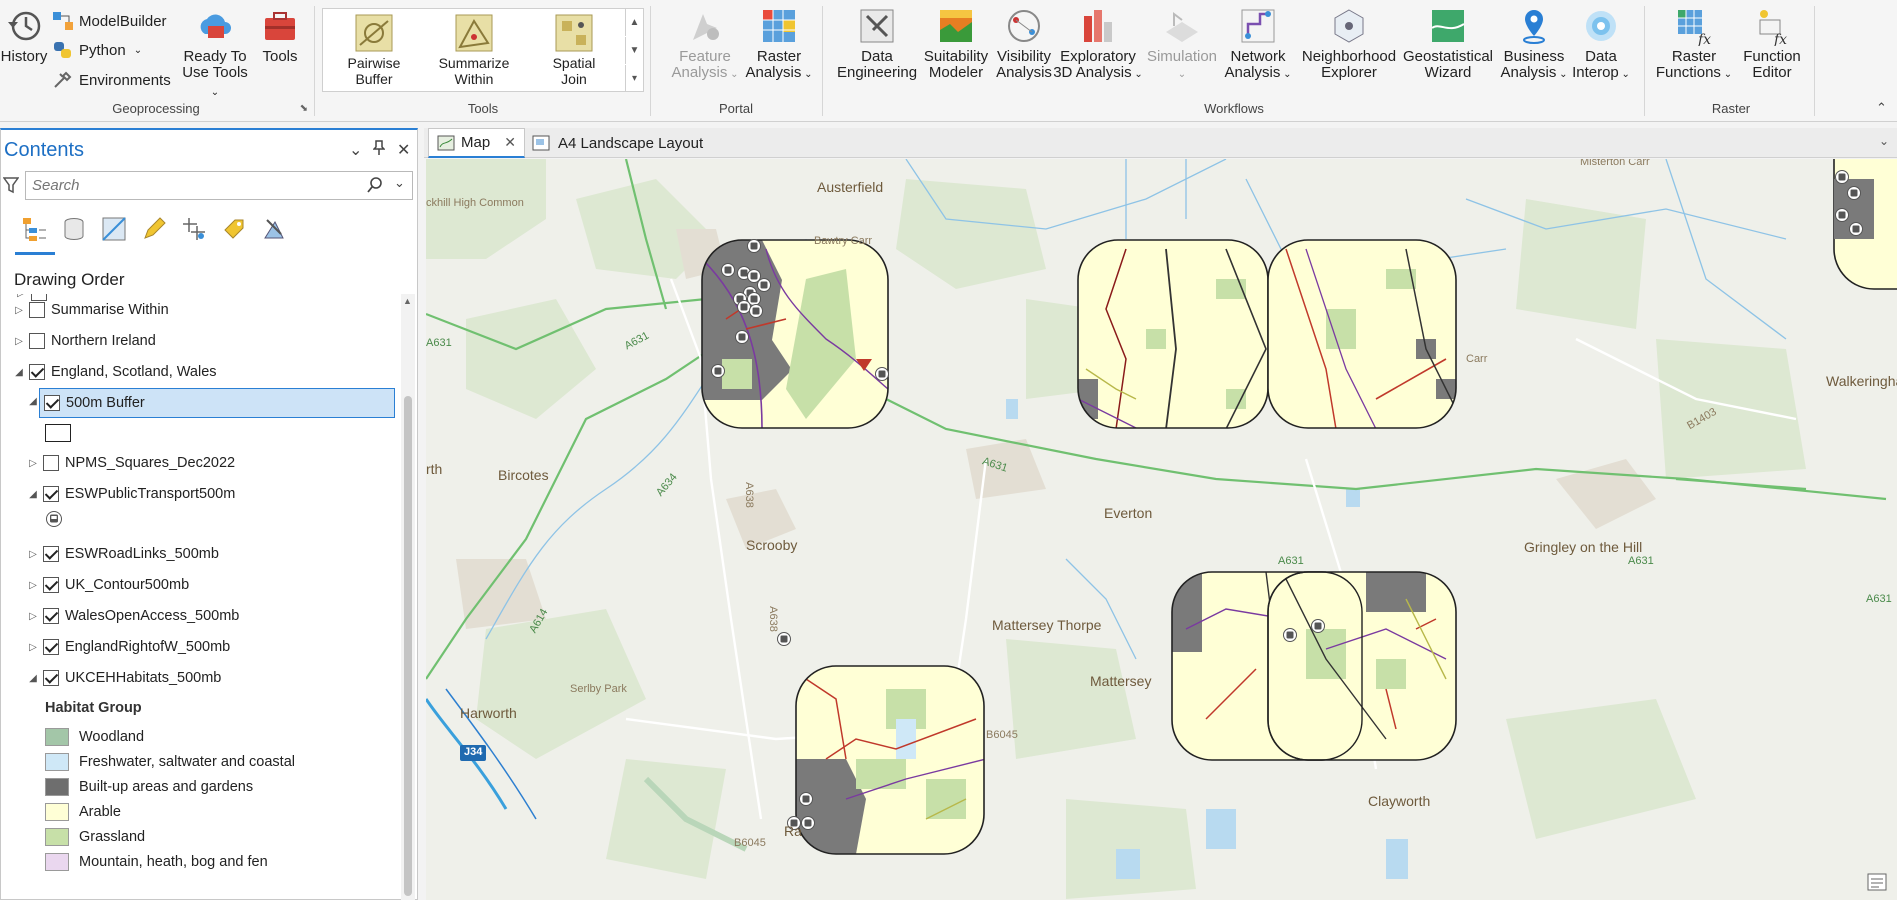 The image size is (1897, 900). Describe the element at coordinates (234, 229) in the screenshot. I see `list-by-labeling-icon` at that location.